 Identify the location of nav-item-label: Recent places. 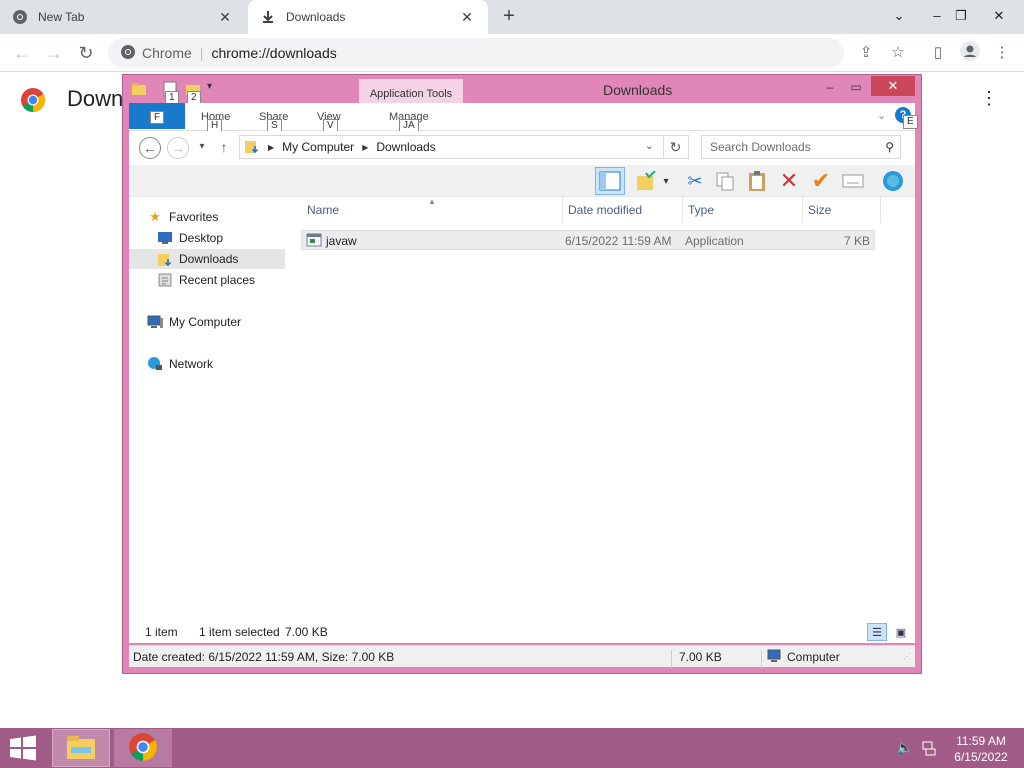
(217, 280).